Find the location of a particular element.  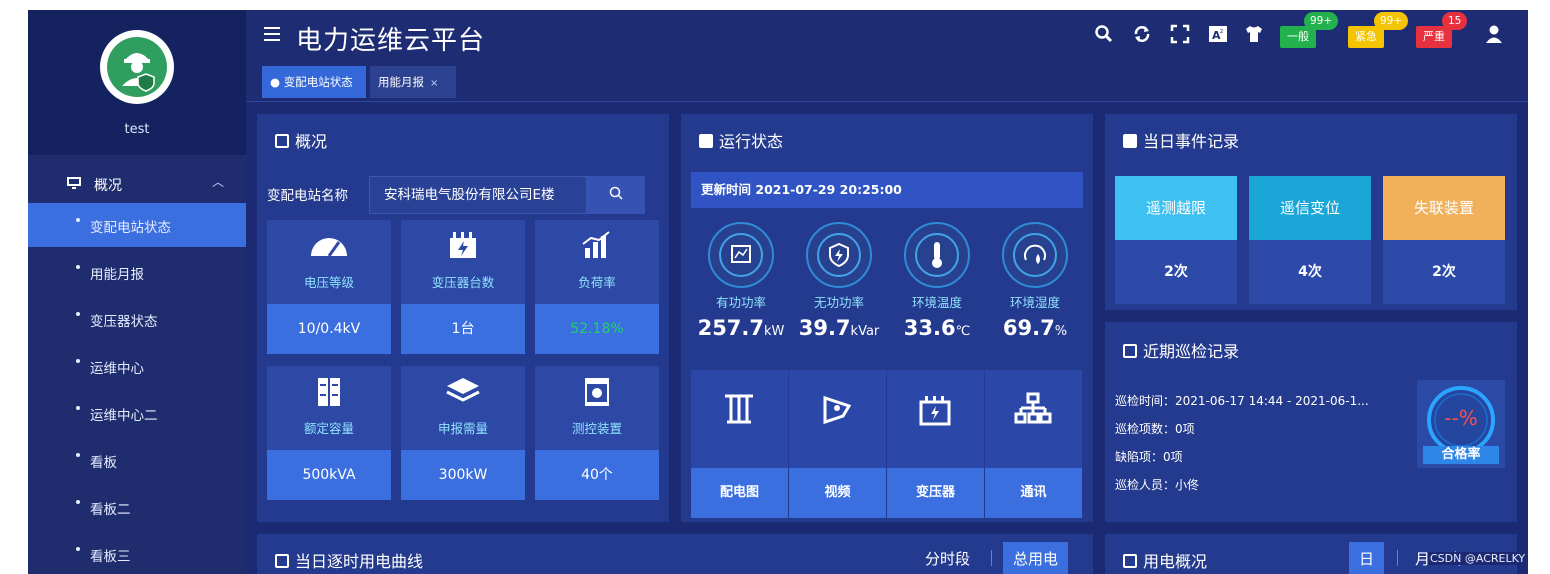

sidebar-item-station-status: 变配电站状态 is located at coordinates (137, 225).